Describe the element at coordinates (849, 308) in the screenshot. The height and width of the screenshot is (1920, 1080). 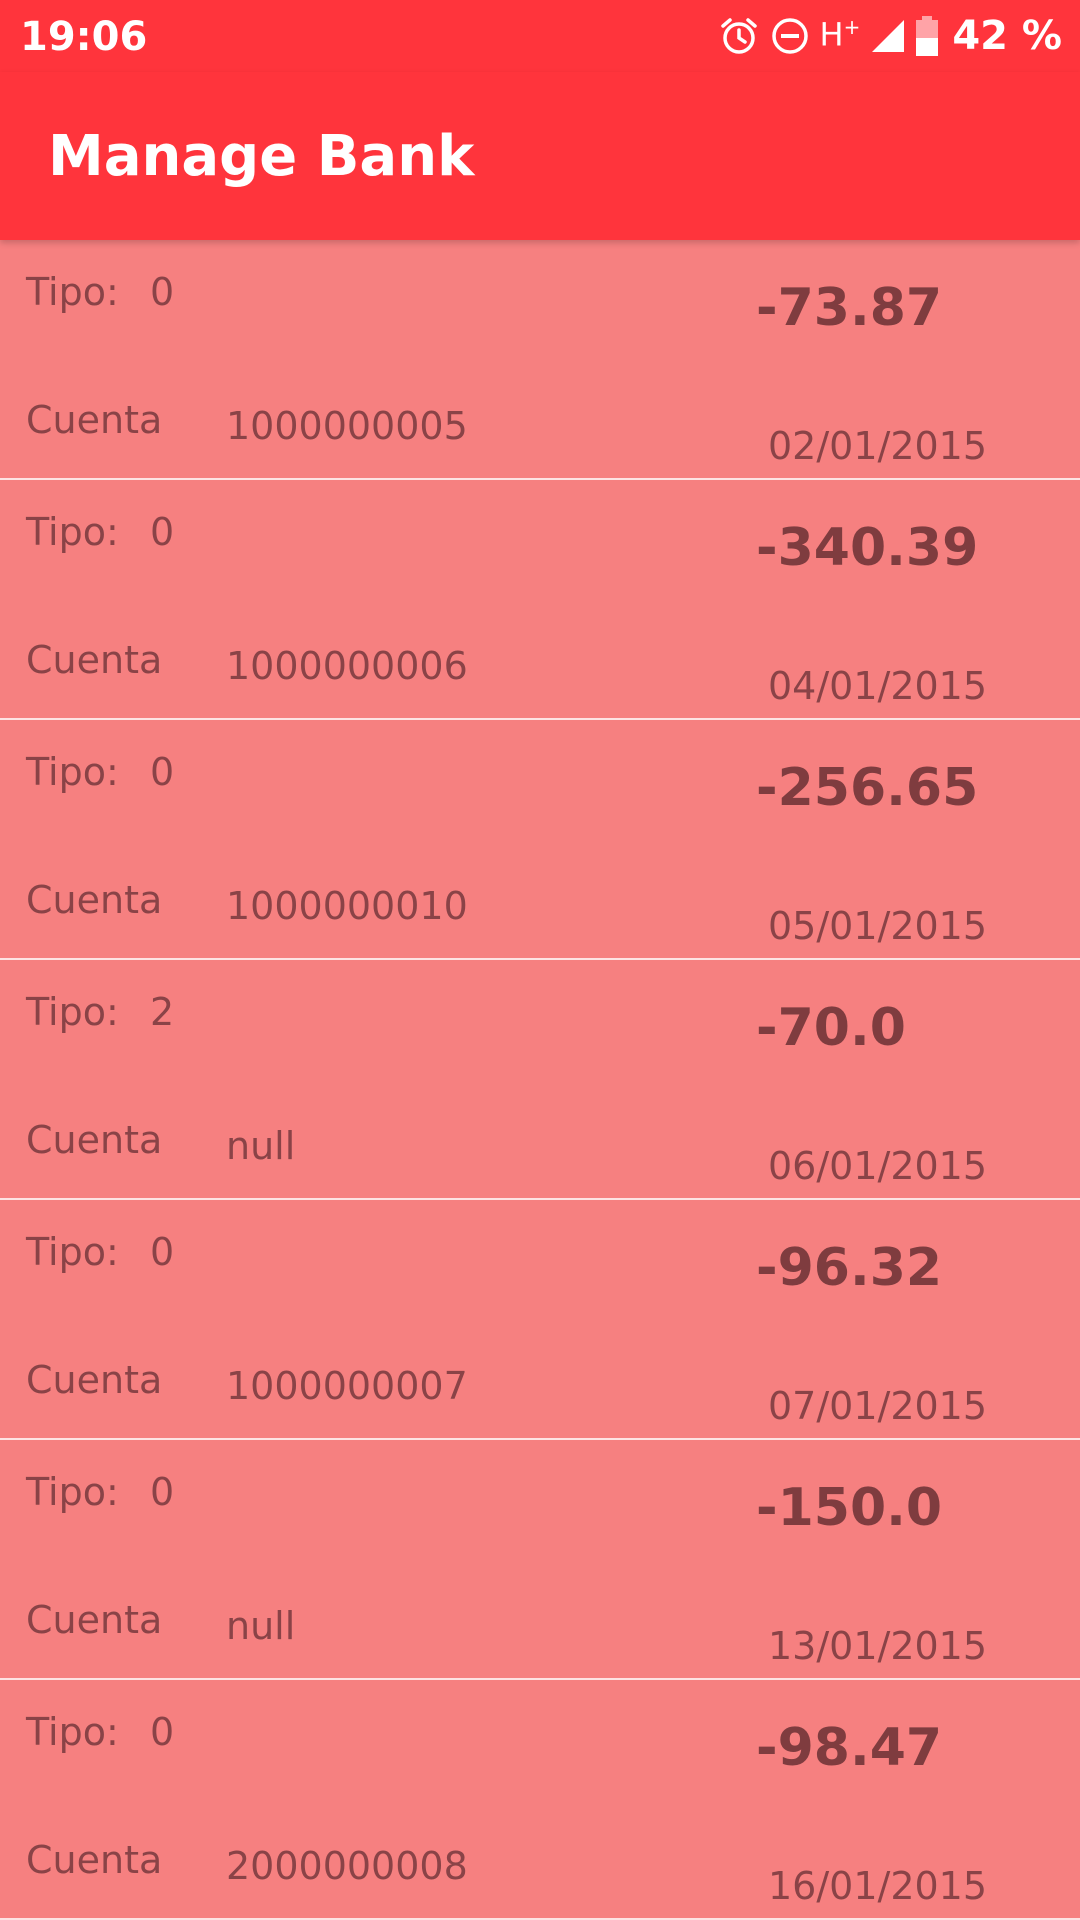
I see `transaction-amount: -73.87` at that location.